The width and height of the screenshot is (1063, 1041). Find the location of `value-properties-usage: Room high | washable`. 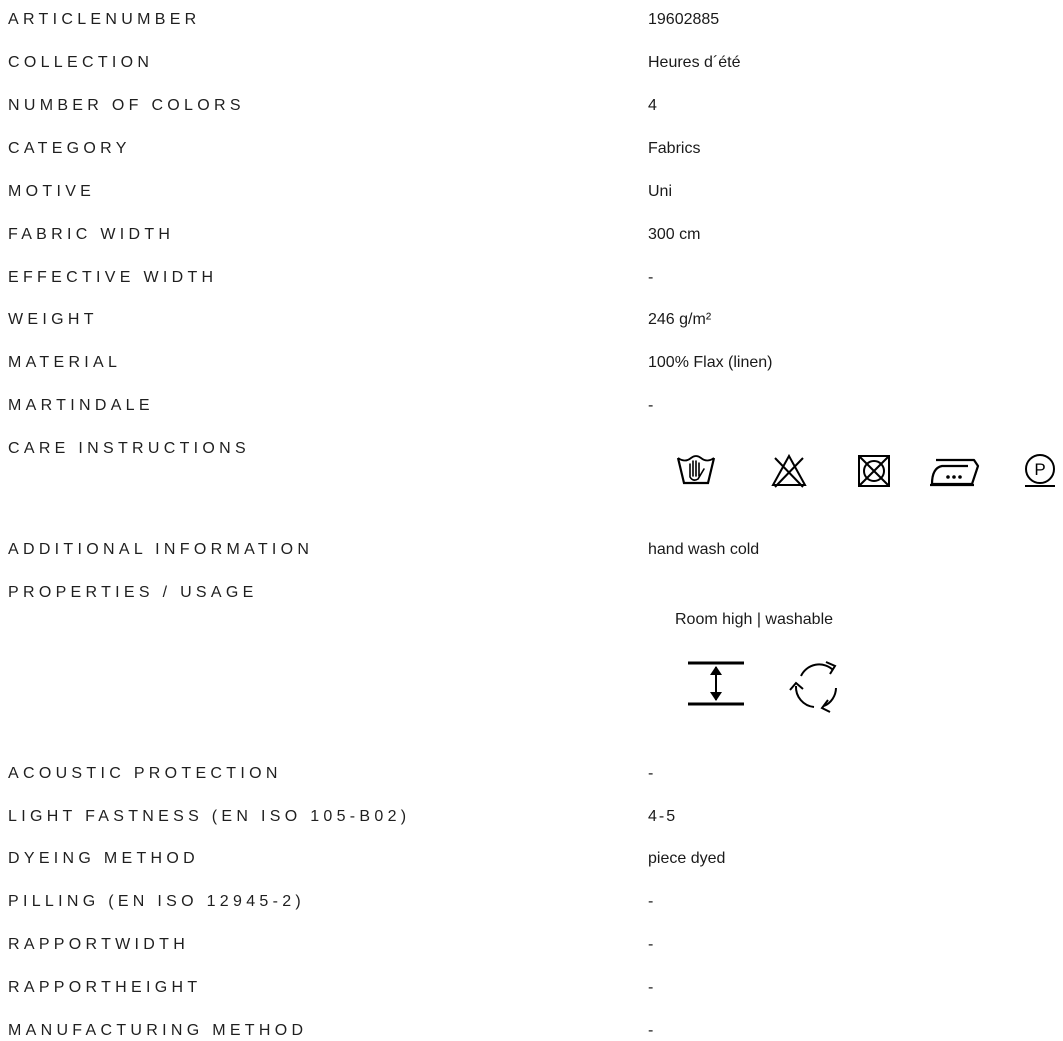

value-properties-usage: Room high | washable is located at coordinates (754, 619).